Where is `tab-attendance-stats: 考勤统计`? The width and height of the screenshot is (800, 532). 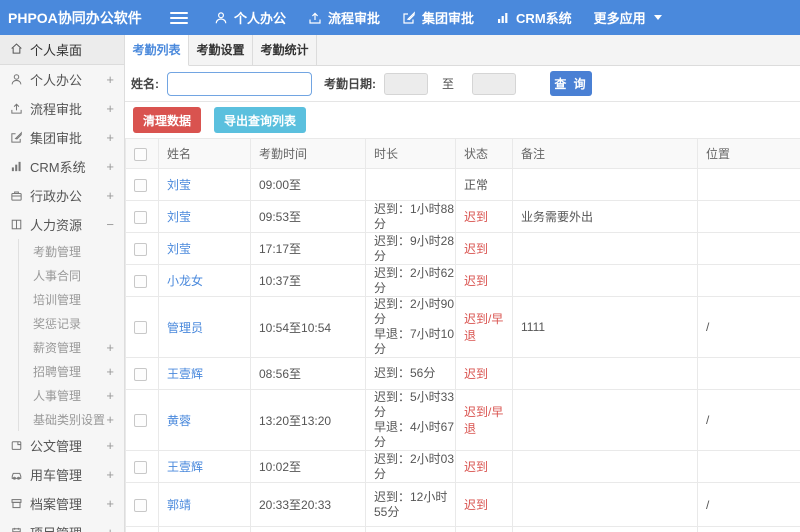 tab-attendance-stats: 考勤统计 is located at coordinates (285, 50).